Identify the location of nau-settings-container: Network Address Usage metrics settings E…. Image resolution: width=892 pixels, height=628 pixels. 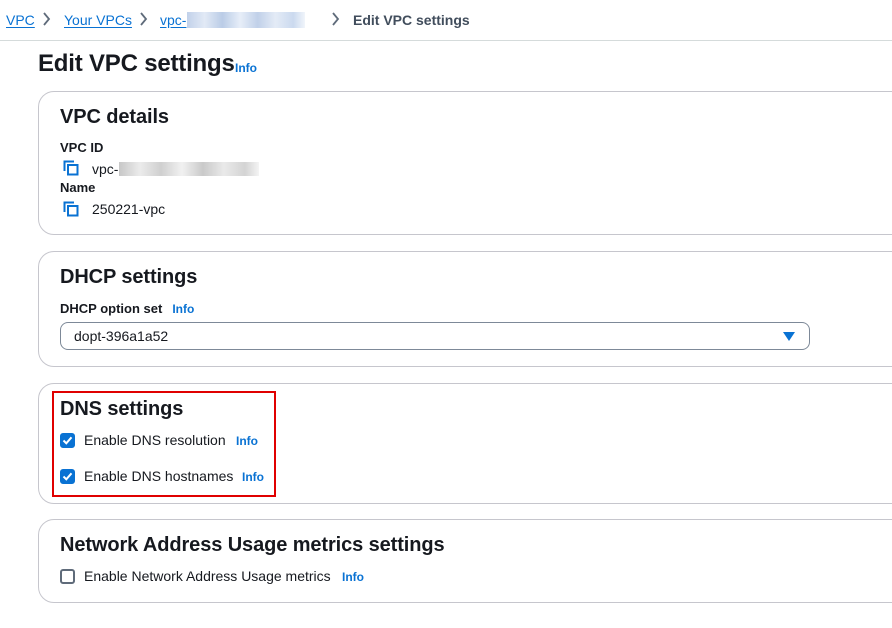
(465, 561).